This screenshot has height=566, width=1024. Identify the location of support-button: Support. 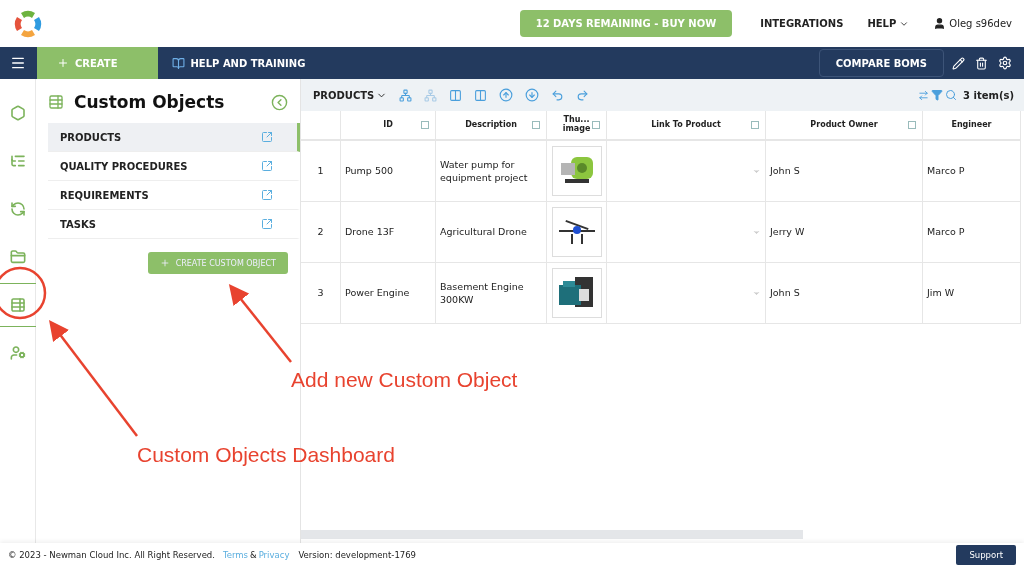
(986, 554).